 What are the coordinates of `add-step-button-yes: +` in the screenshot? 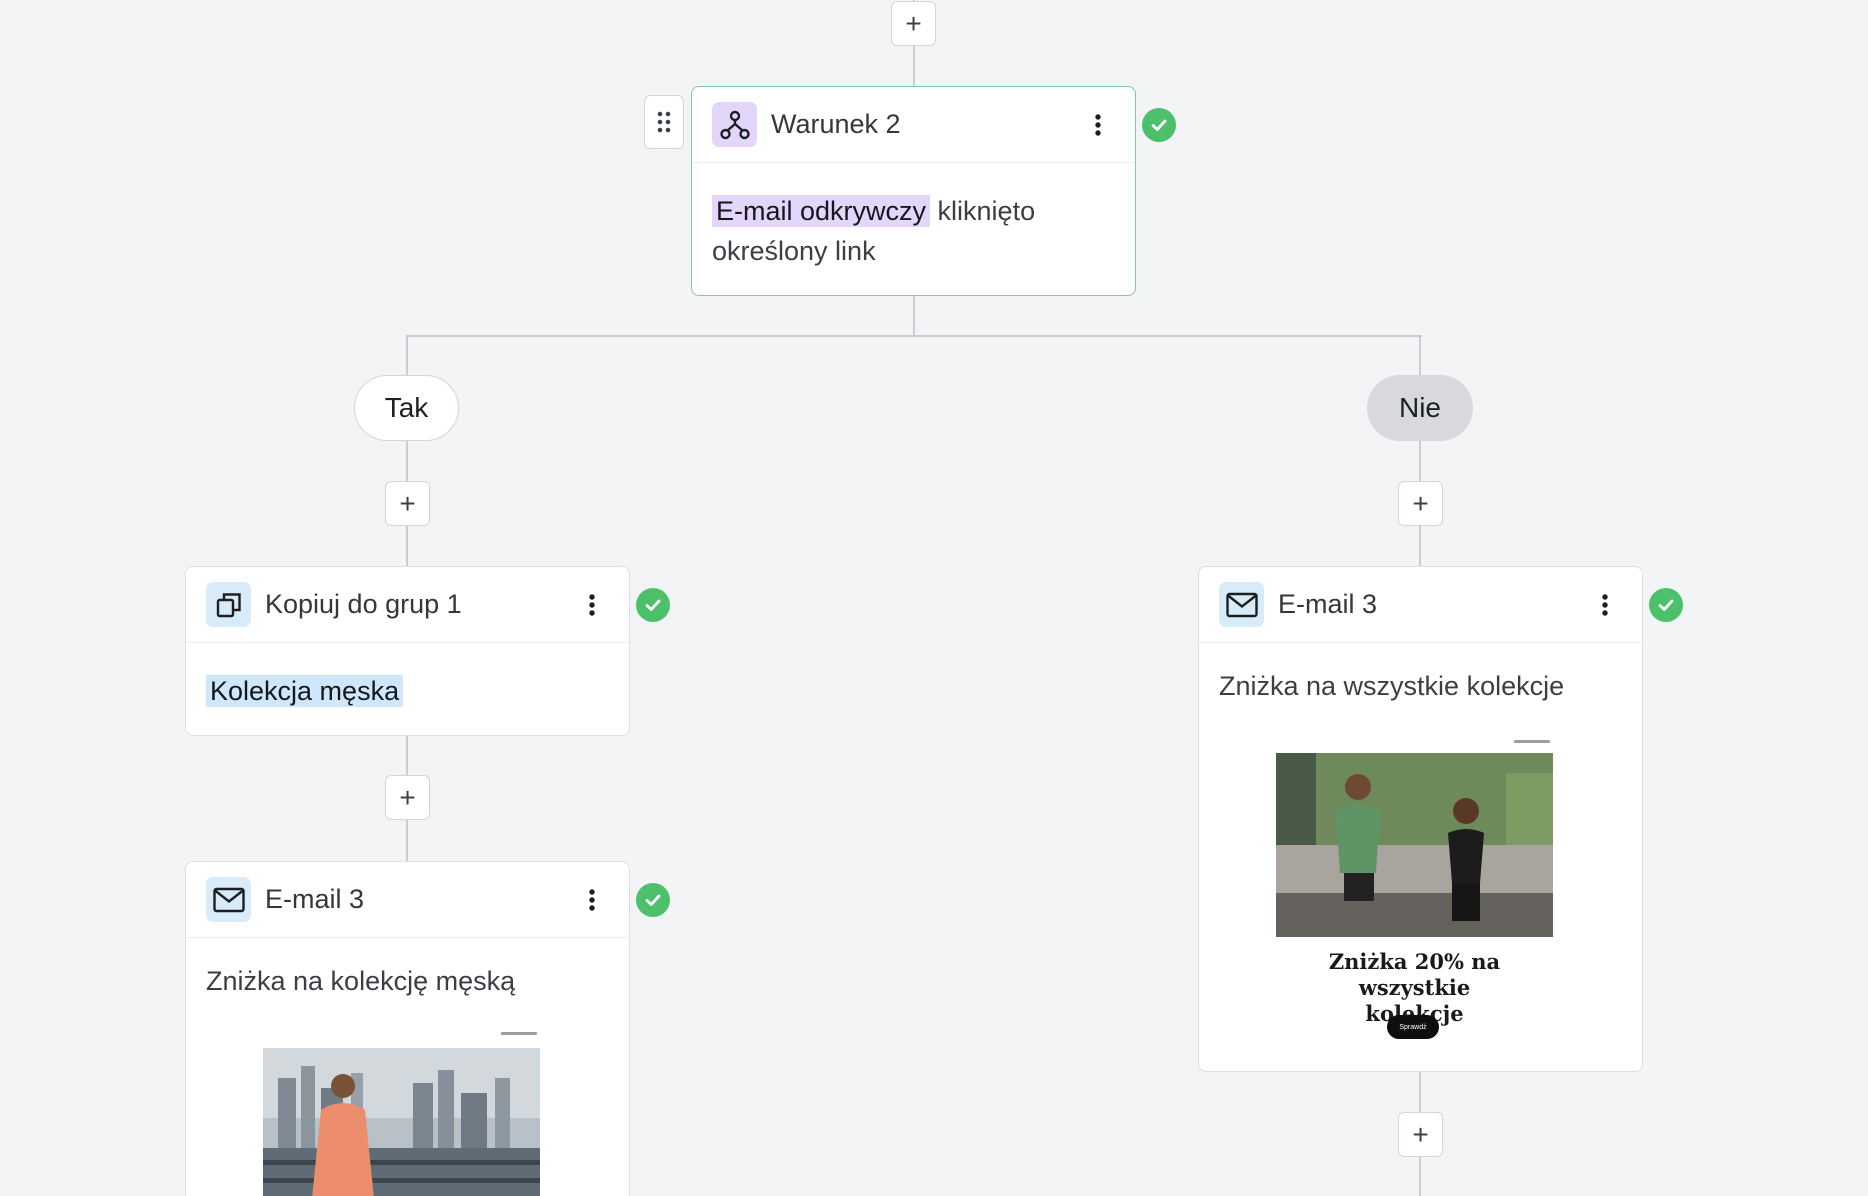 It's located at (407, 503).